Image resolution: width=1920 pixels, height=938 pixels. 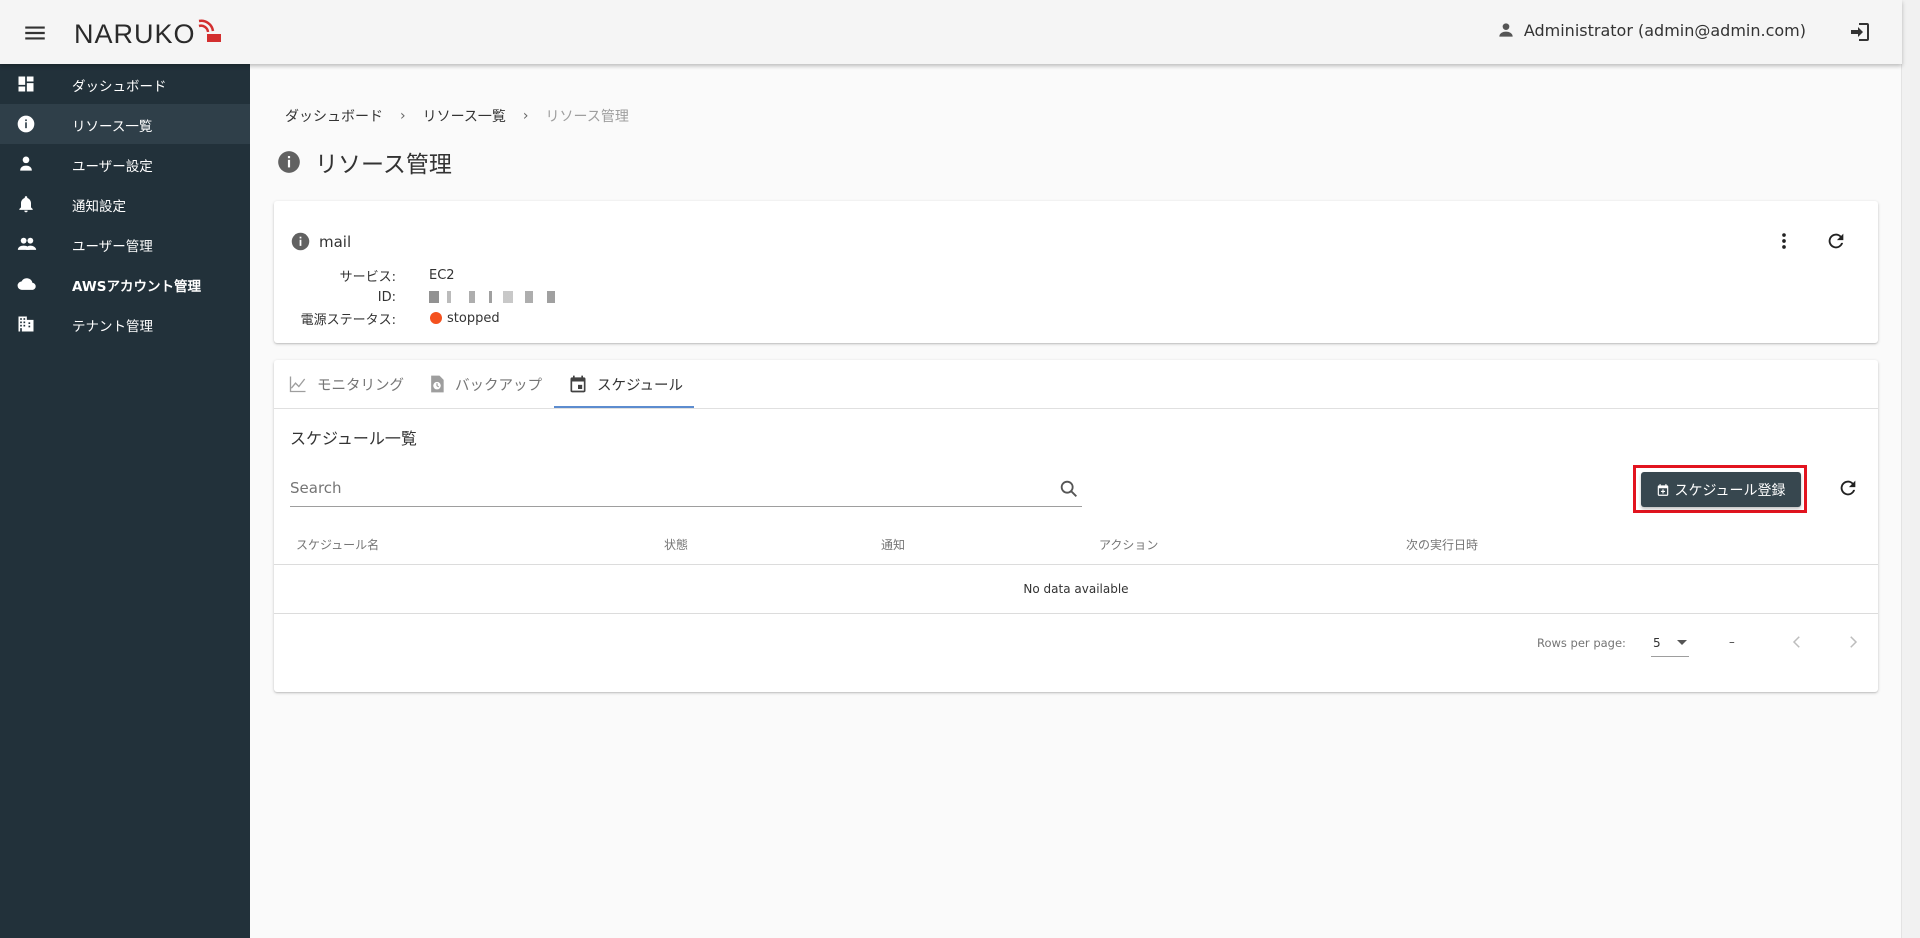 I want to click on sidebar-item-label: ダッシュボード, so click(x=119, y=87).